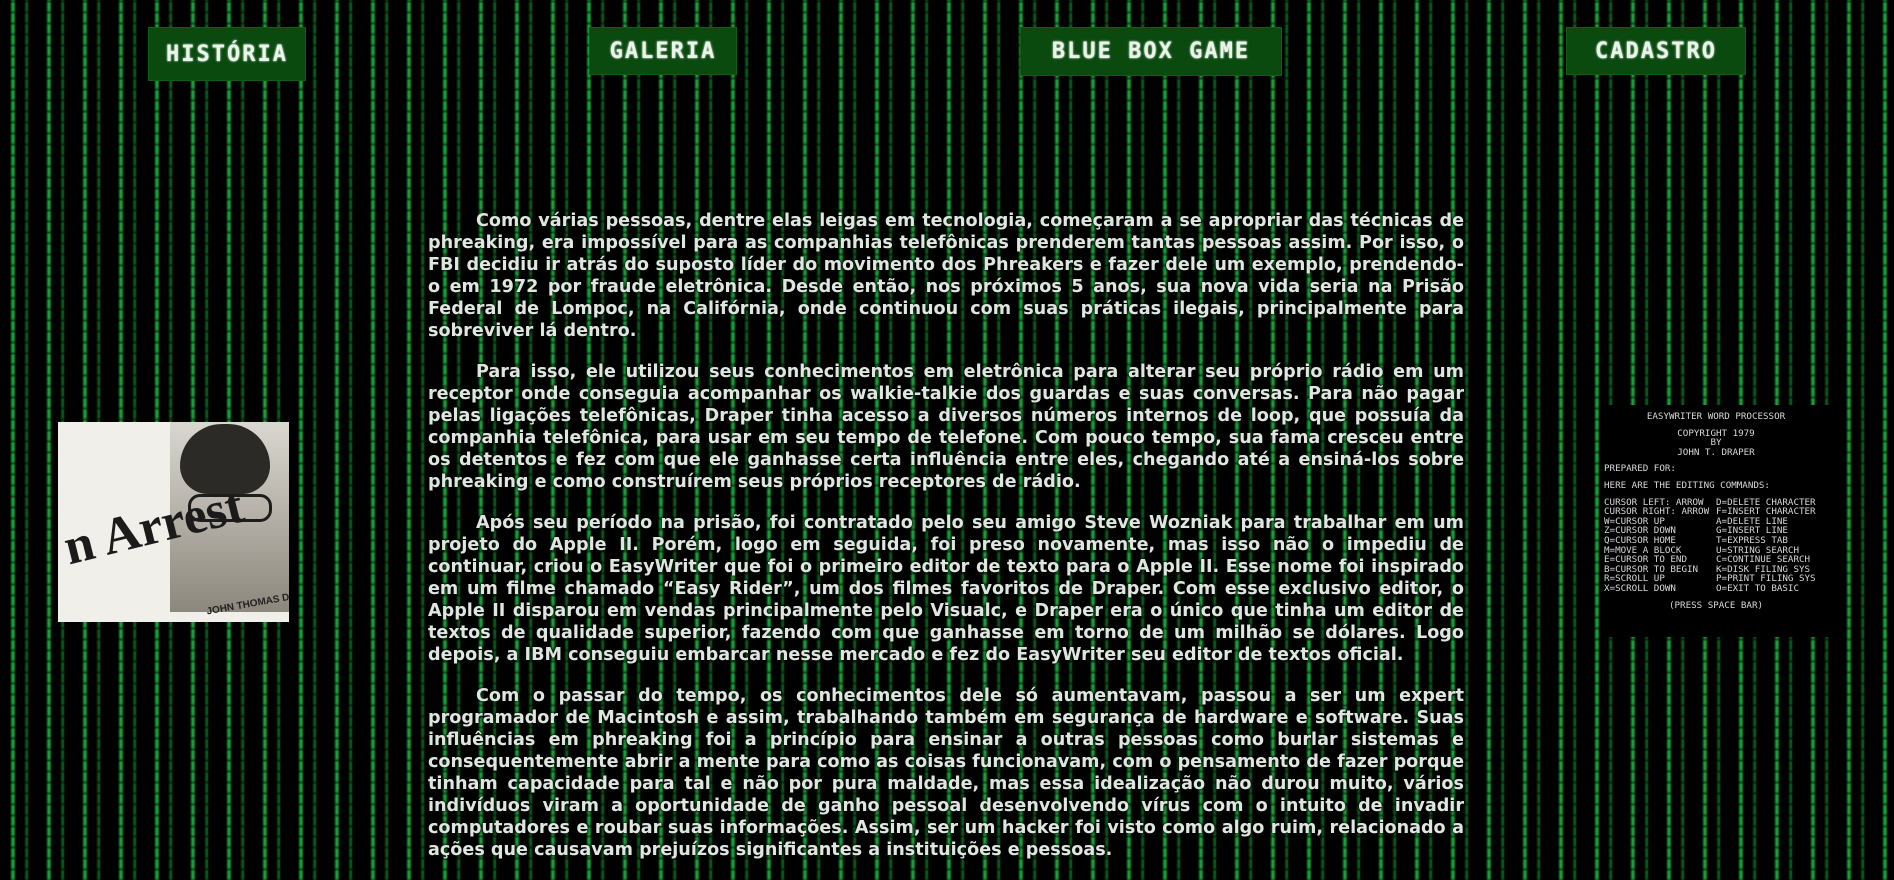  I want to click on draper-arrest-photo: n Arrest JOHN THOMAS DRA, so click(173, 522).